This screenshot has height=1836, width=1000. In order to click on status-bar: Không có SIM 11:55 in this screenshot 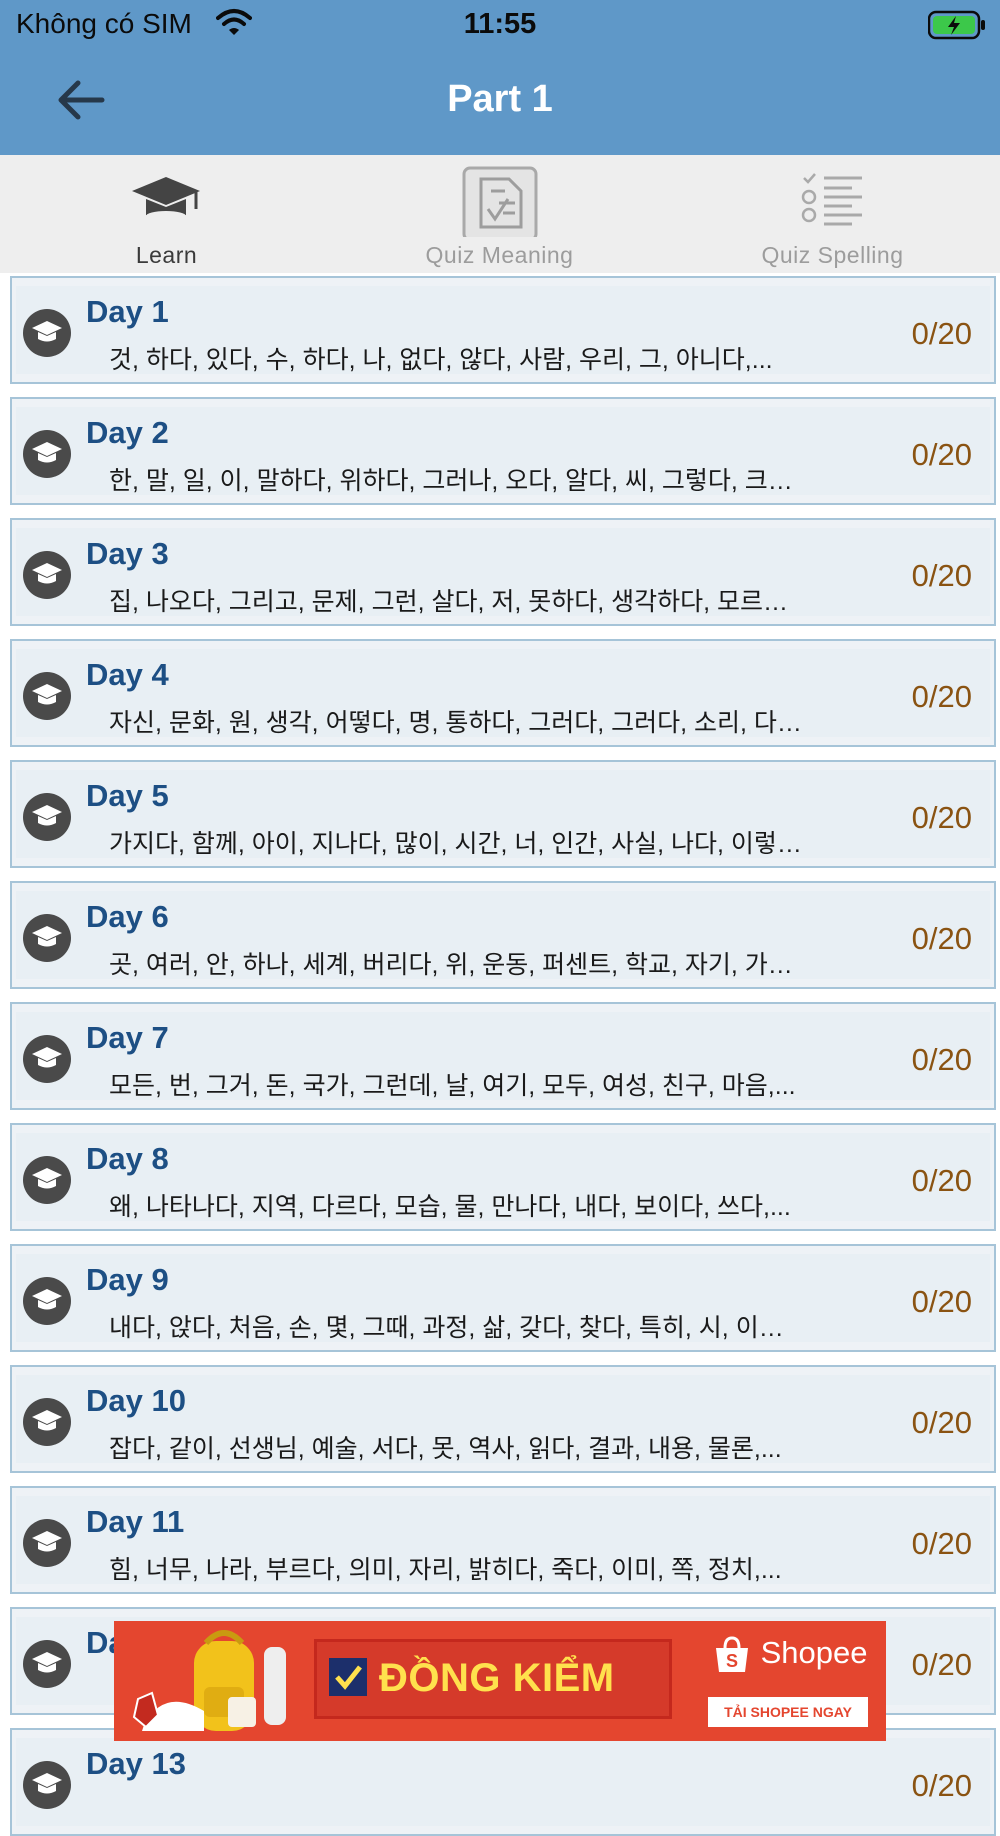, I will do `click(500, 25)`.